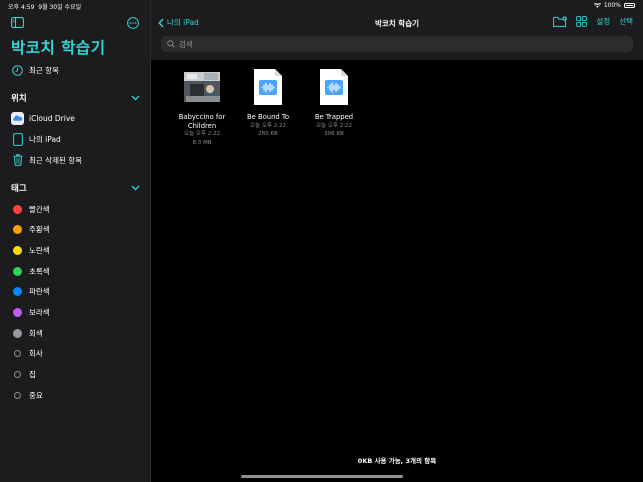  What do you see at coordinates (58, 48) in the screenshot?
I see `app-title: 박코치 학습기` at bounding box center [58, 48].